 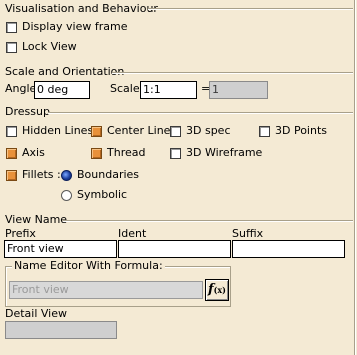 I want to click on boundaries-label: Boundaries, so click(x=108, y=174).